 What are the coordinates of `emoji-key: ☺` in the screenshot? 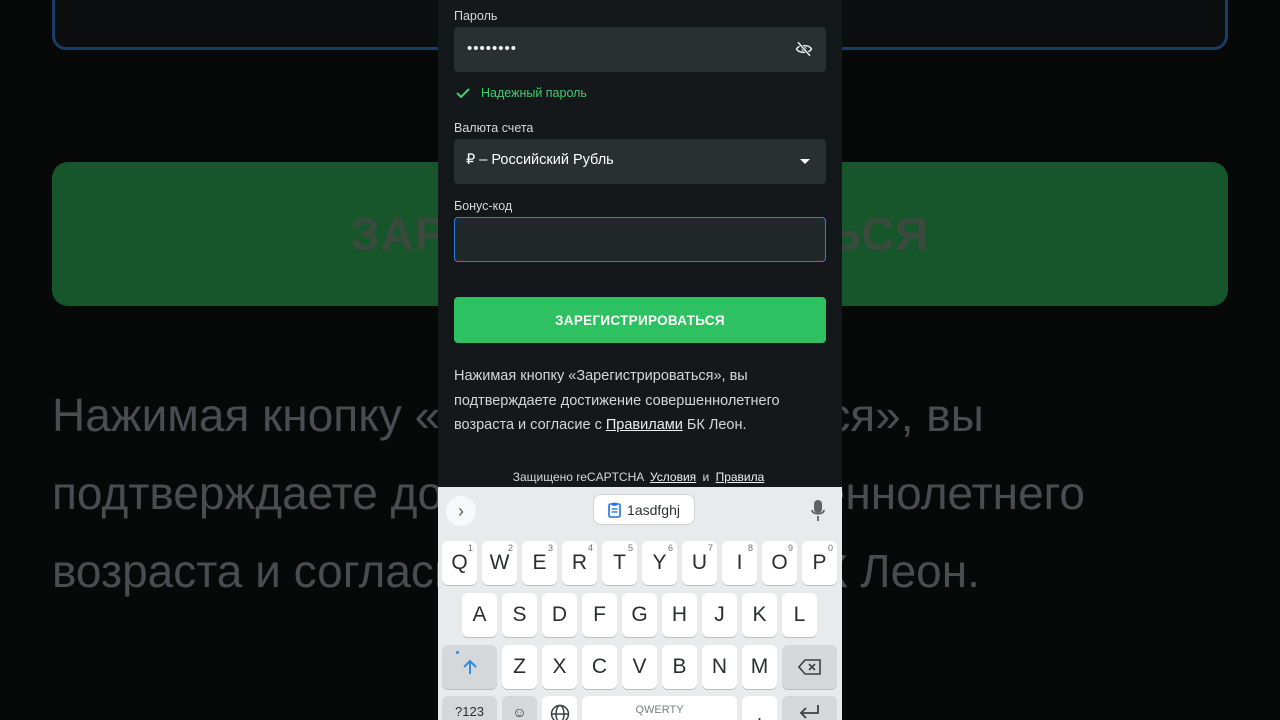 It's located at (519, 708).